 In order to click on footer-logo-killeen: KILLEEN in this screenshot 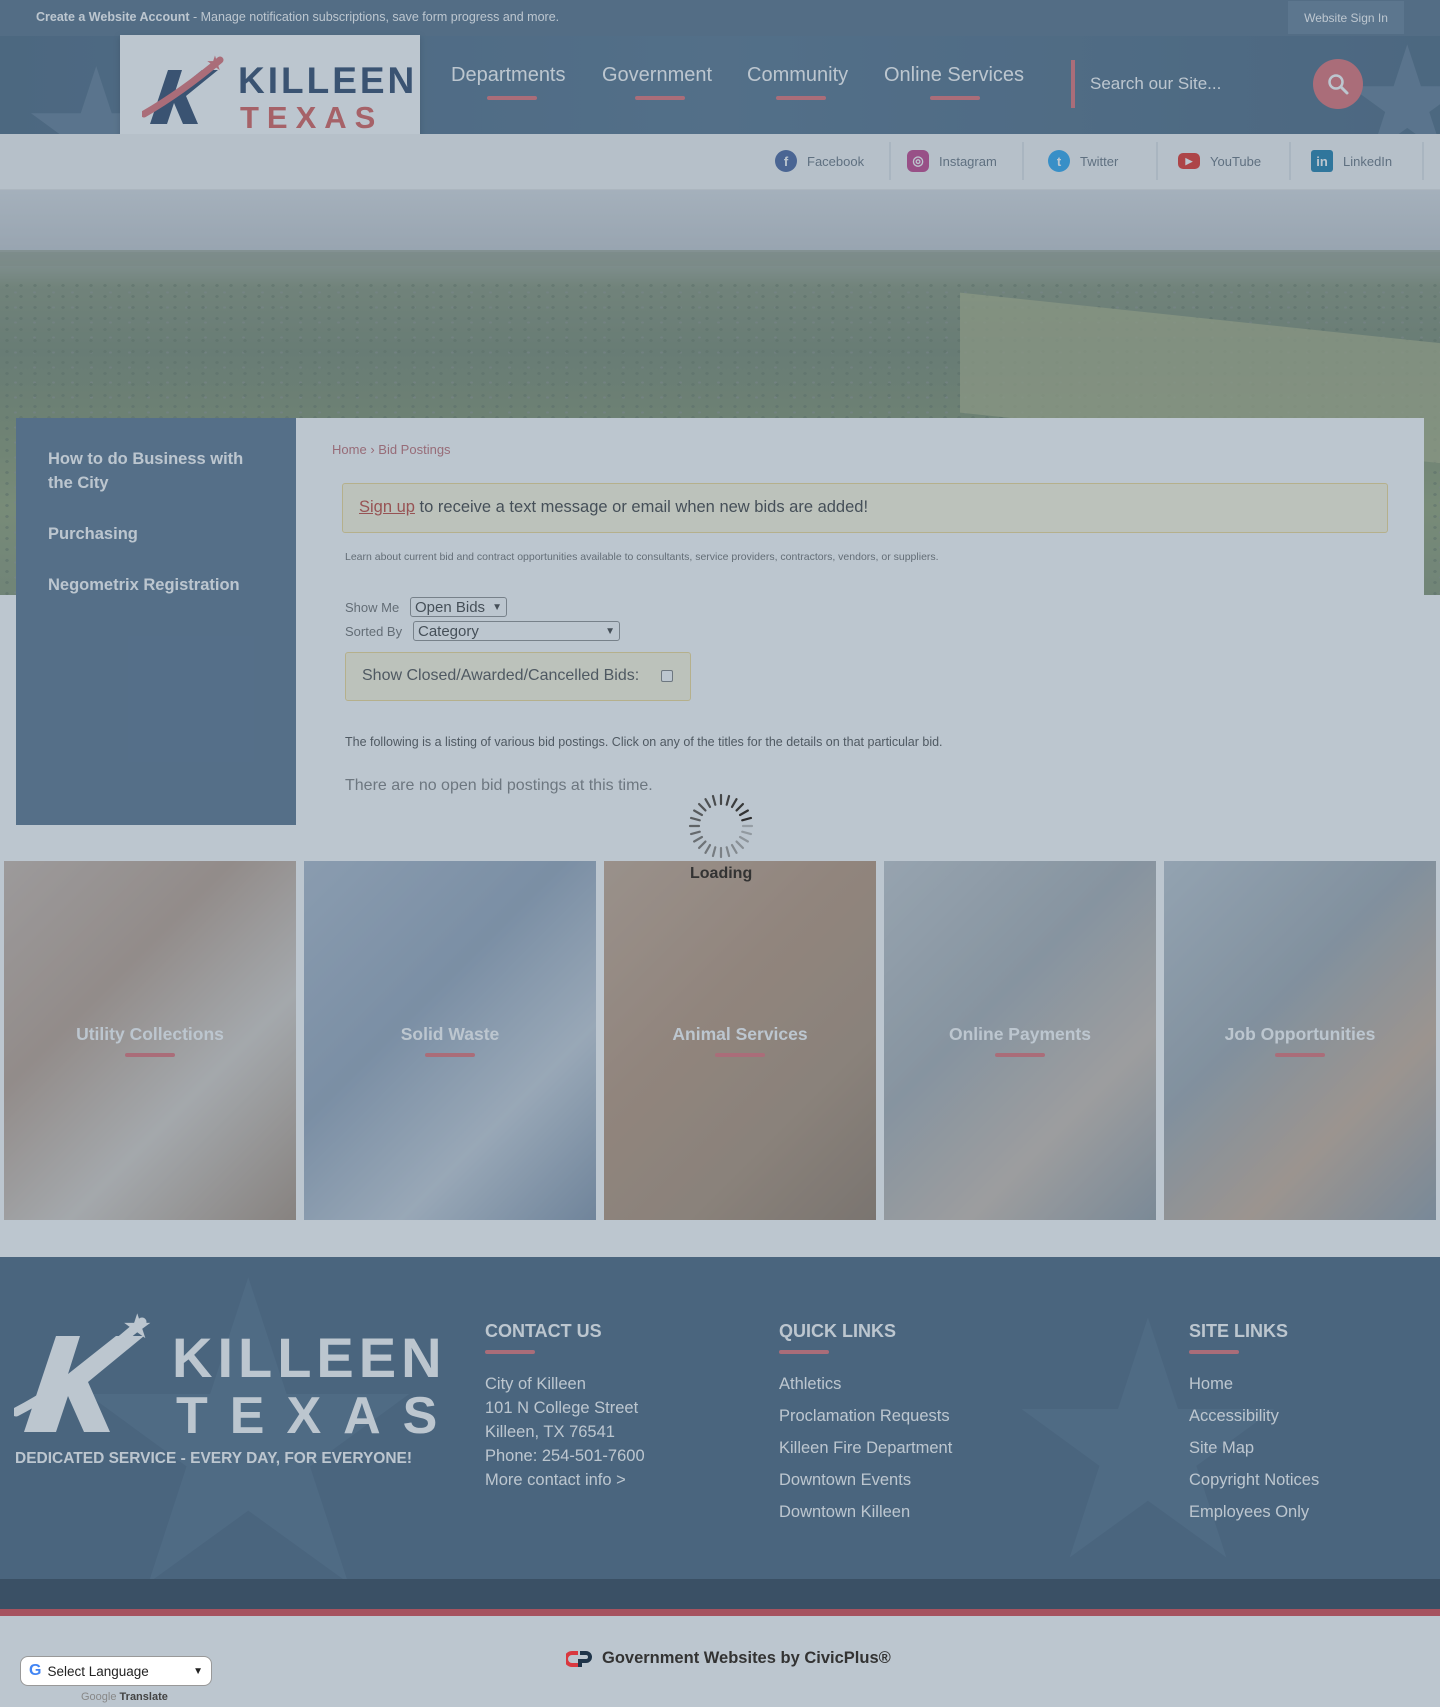, I will do `click(309, 1357)`.